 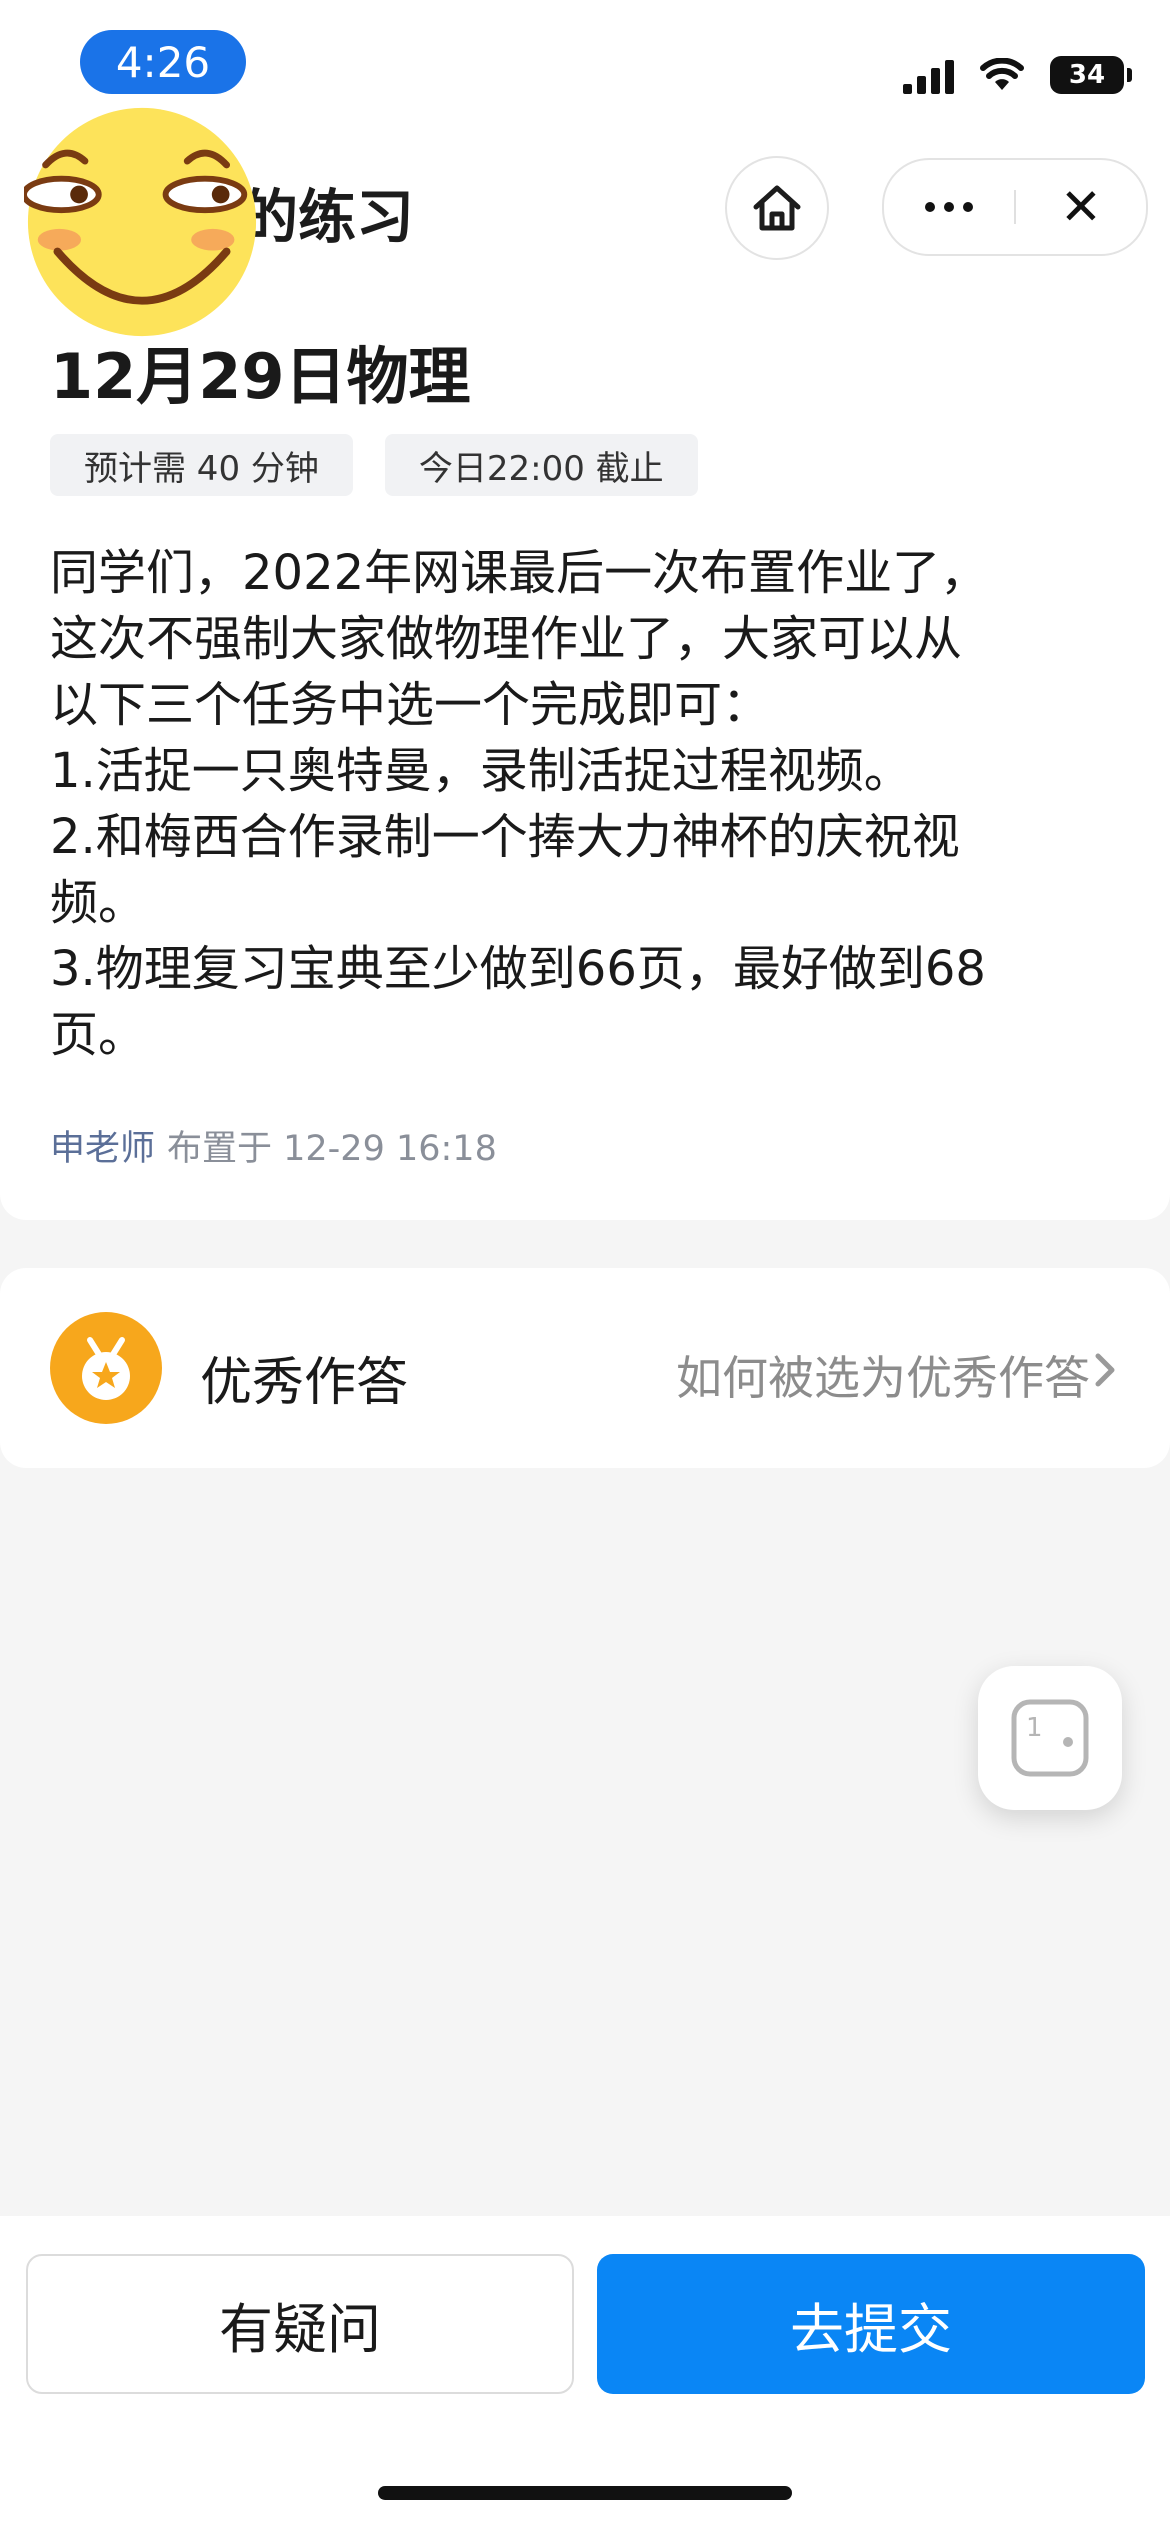 I want to click on excellent-answers-row: 优秀作答 如何被选为优秀作答, so click(x=585, y=1368).